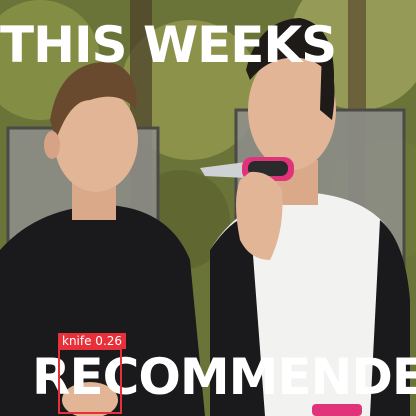 The height and width of the screenshot is (416, 416). I want to click on detection-label: knife 0.26, so click(92, 341).